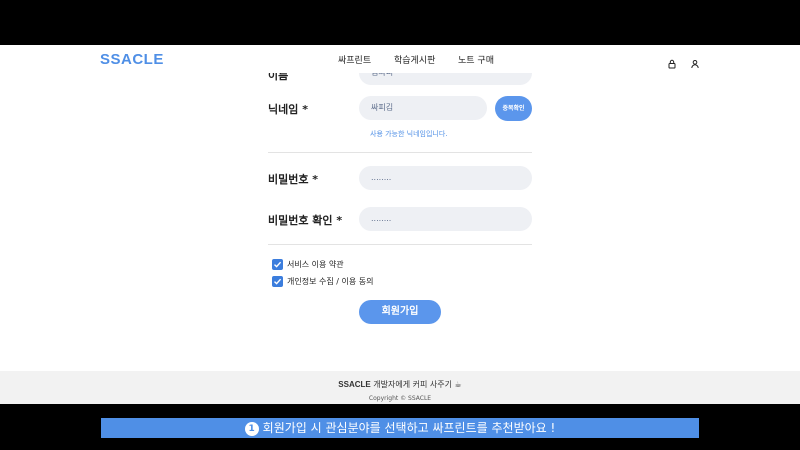  What do you see at coordinates (288, 109) in the screenshot?
I see `nickname-label: 닉네임 *` at bounding box center [288, 109].